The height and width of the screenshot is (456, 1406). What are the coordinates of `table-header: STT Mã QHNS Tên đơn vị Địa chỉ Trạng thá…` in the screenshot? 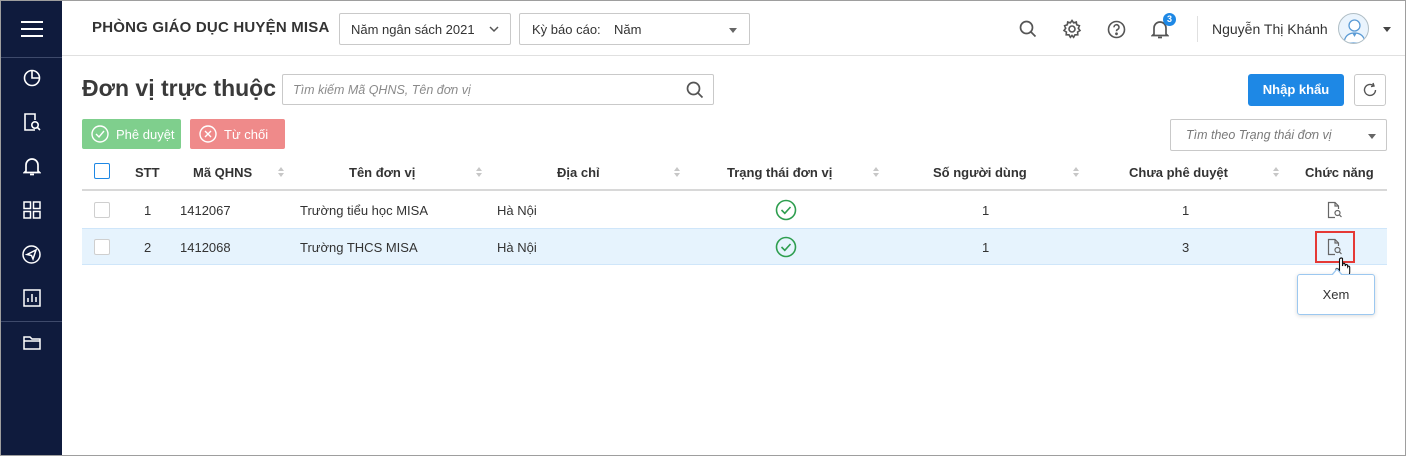 It's located at (734, 173).